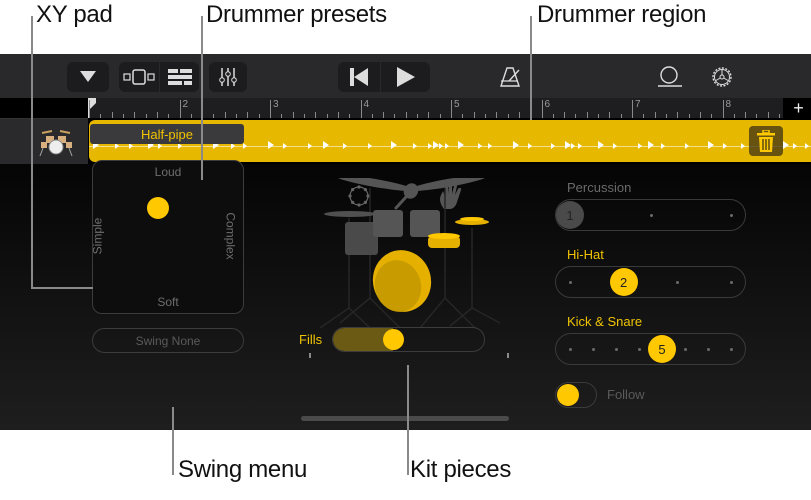 Image resolution: width=811 pixels, height=500 pixels. What do you see at coordinates (44, 141) in the screenshot?
I see `drummer-track-header` at bounding box center [44, 141].